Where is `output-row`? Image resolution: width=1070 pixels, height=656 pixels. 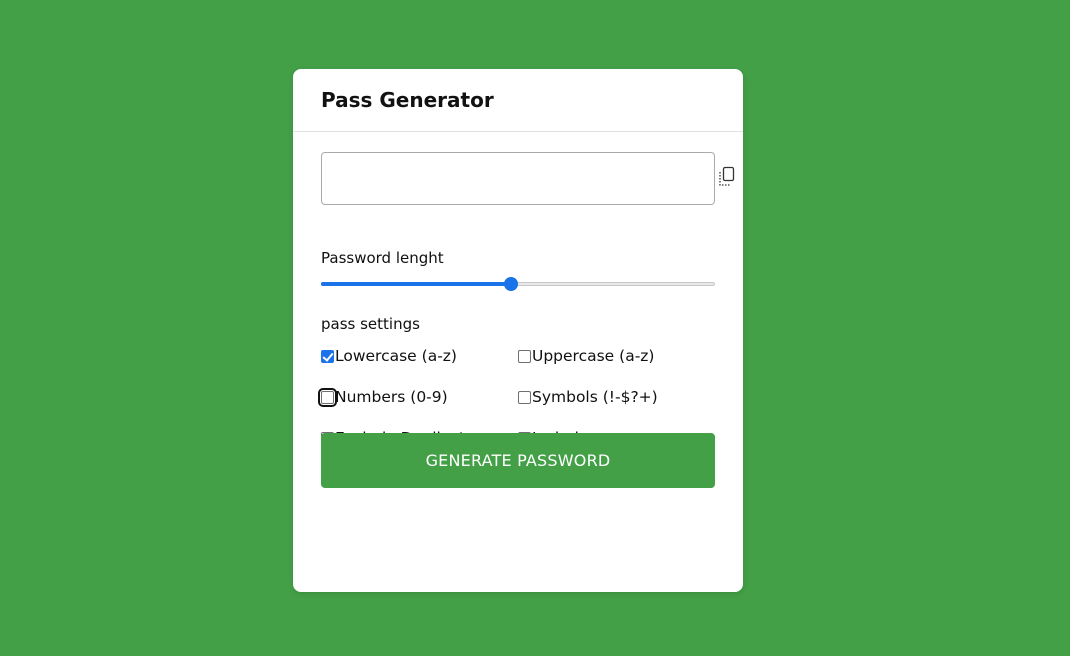
output-row is located at coordinates (528, 178).